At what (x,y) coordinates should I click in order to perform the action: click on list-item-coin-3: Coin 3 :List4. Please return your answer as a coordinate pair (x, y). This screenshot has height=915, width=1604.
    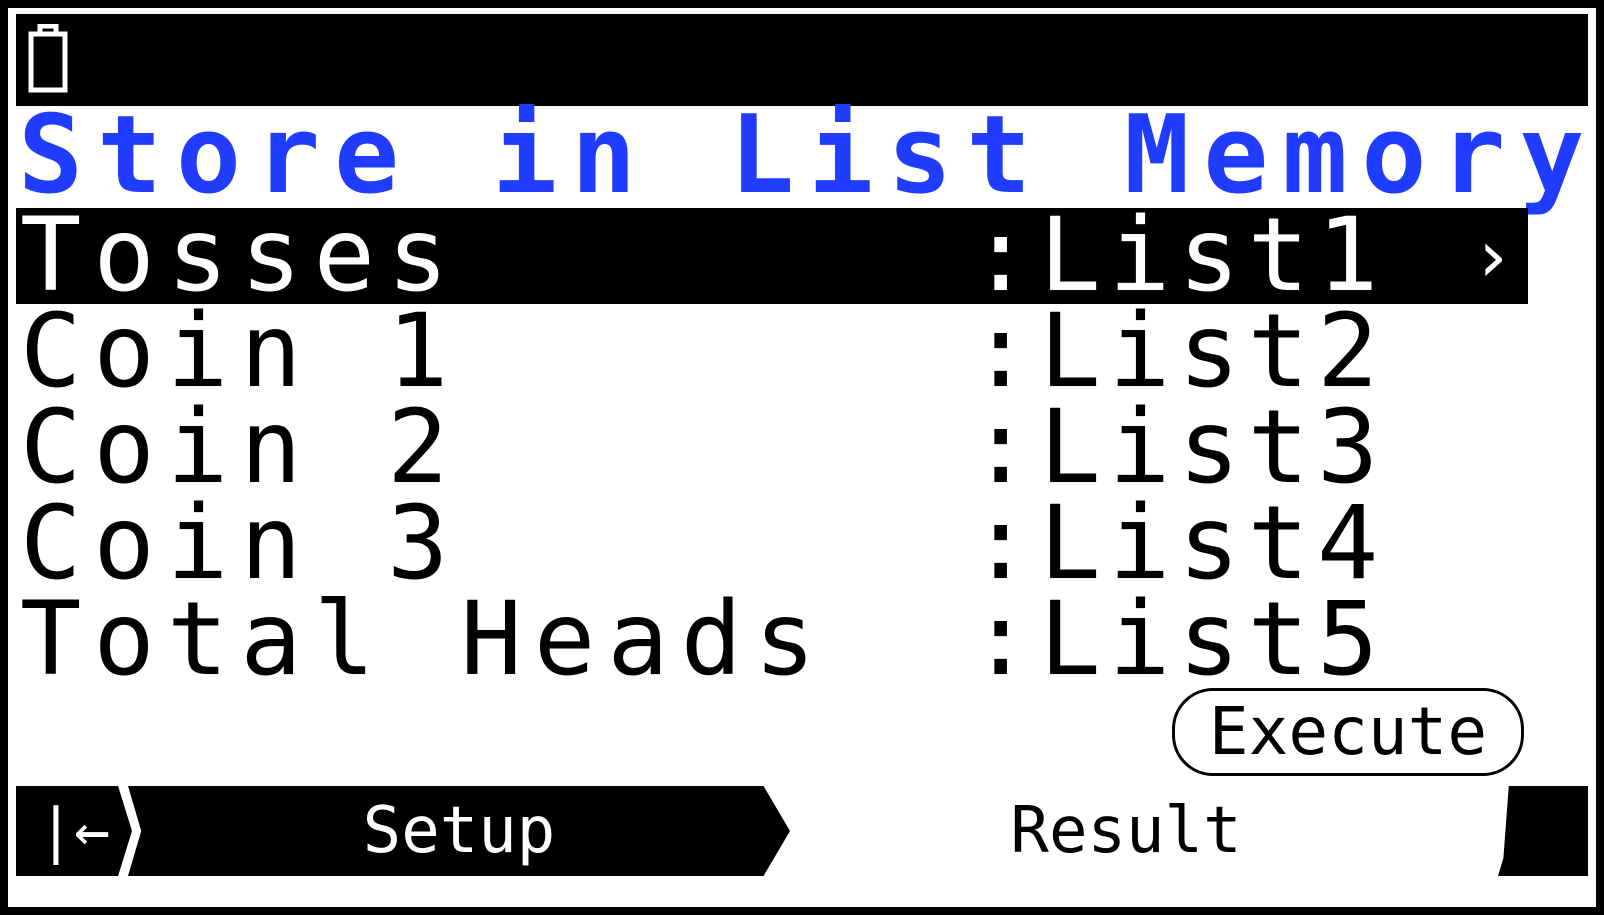
    Looking at the image, I should click on (772, 543).